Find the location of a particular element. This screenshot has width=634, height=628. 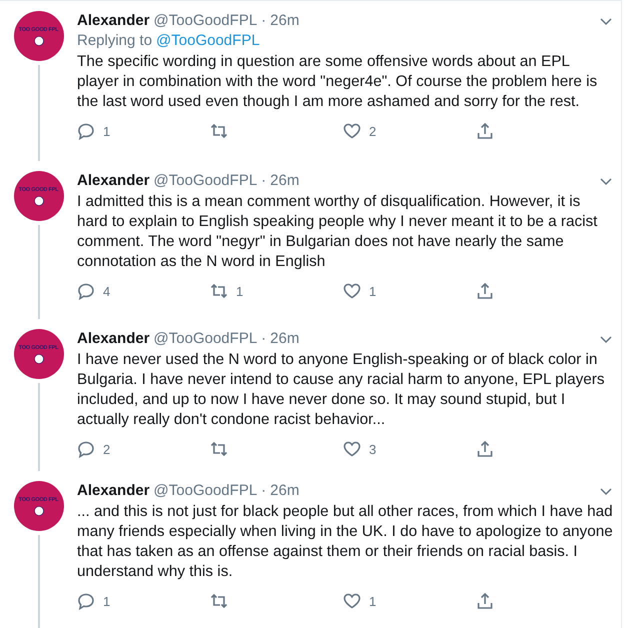

like-count: 2 is located at coordinates (372, 131).